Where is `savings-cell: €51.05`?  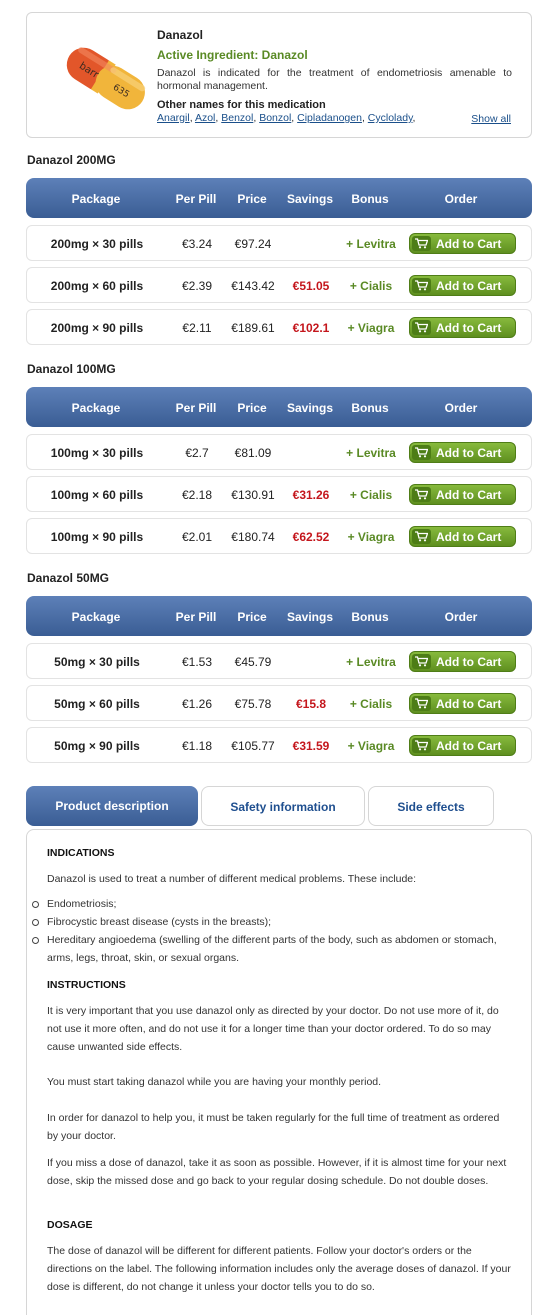 savings-cell: €51.05 is located at coordinates (311, 286).